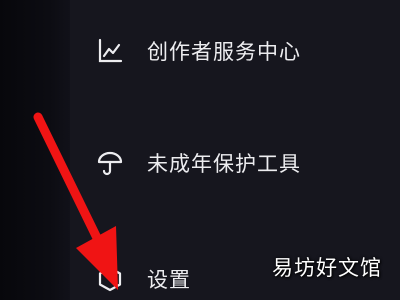 This screenshot has width=400, height=300. I want to click on menu-item-settings: 设置, so click(143, 279).